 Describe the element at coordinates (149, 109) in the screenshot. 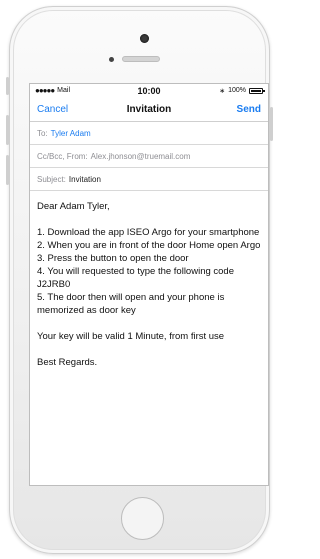

I see `compose-nav-bar: Cancel Invitation Send` at that location.